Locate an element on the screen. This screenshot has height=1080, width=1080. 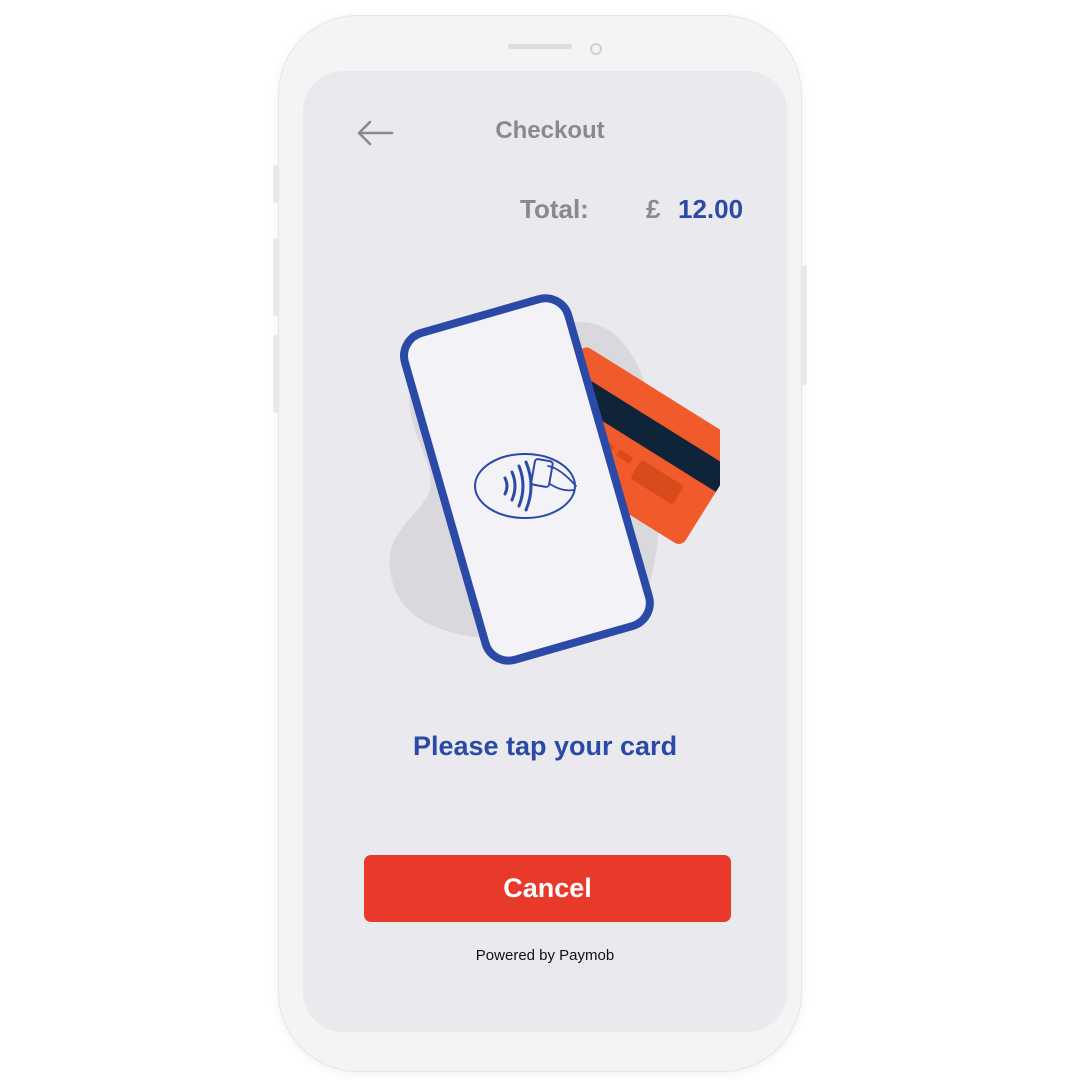
back-button is located at coordinates (375, 133).